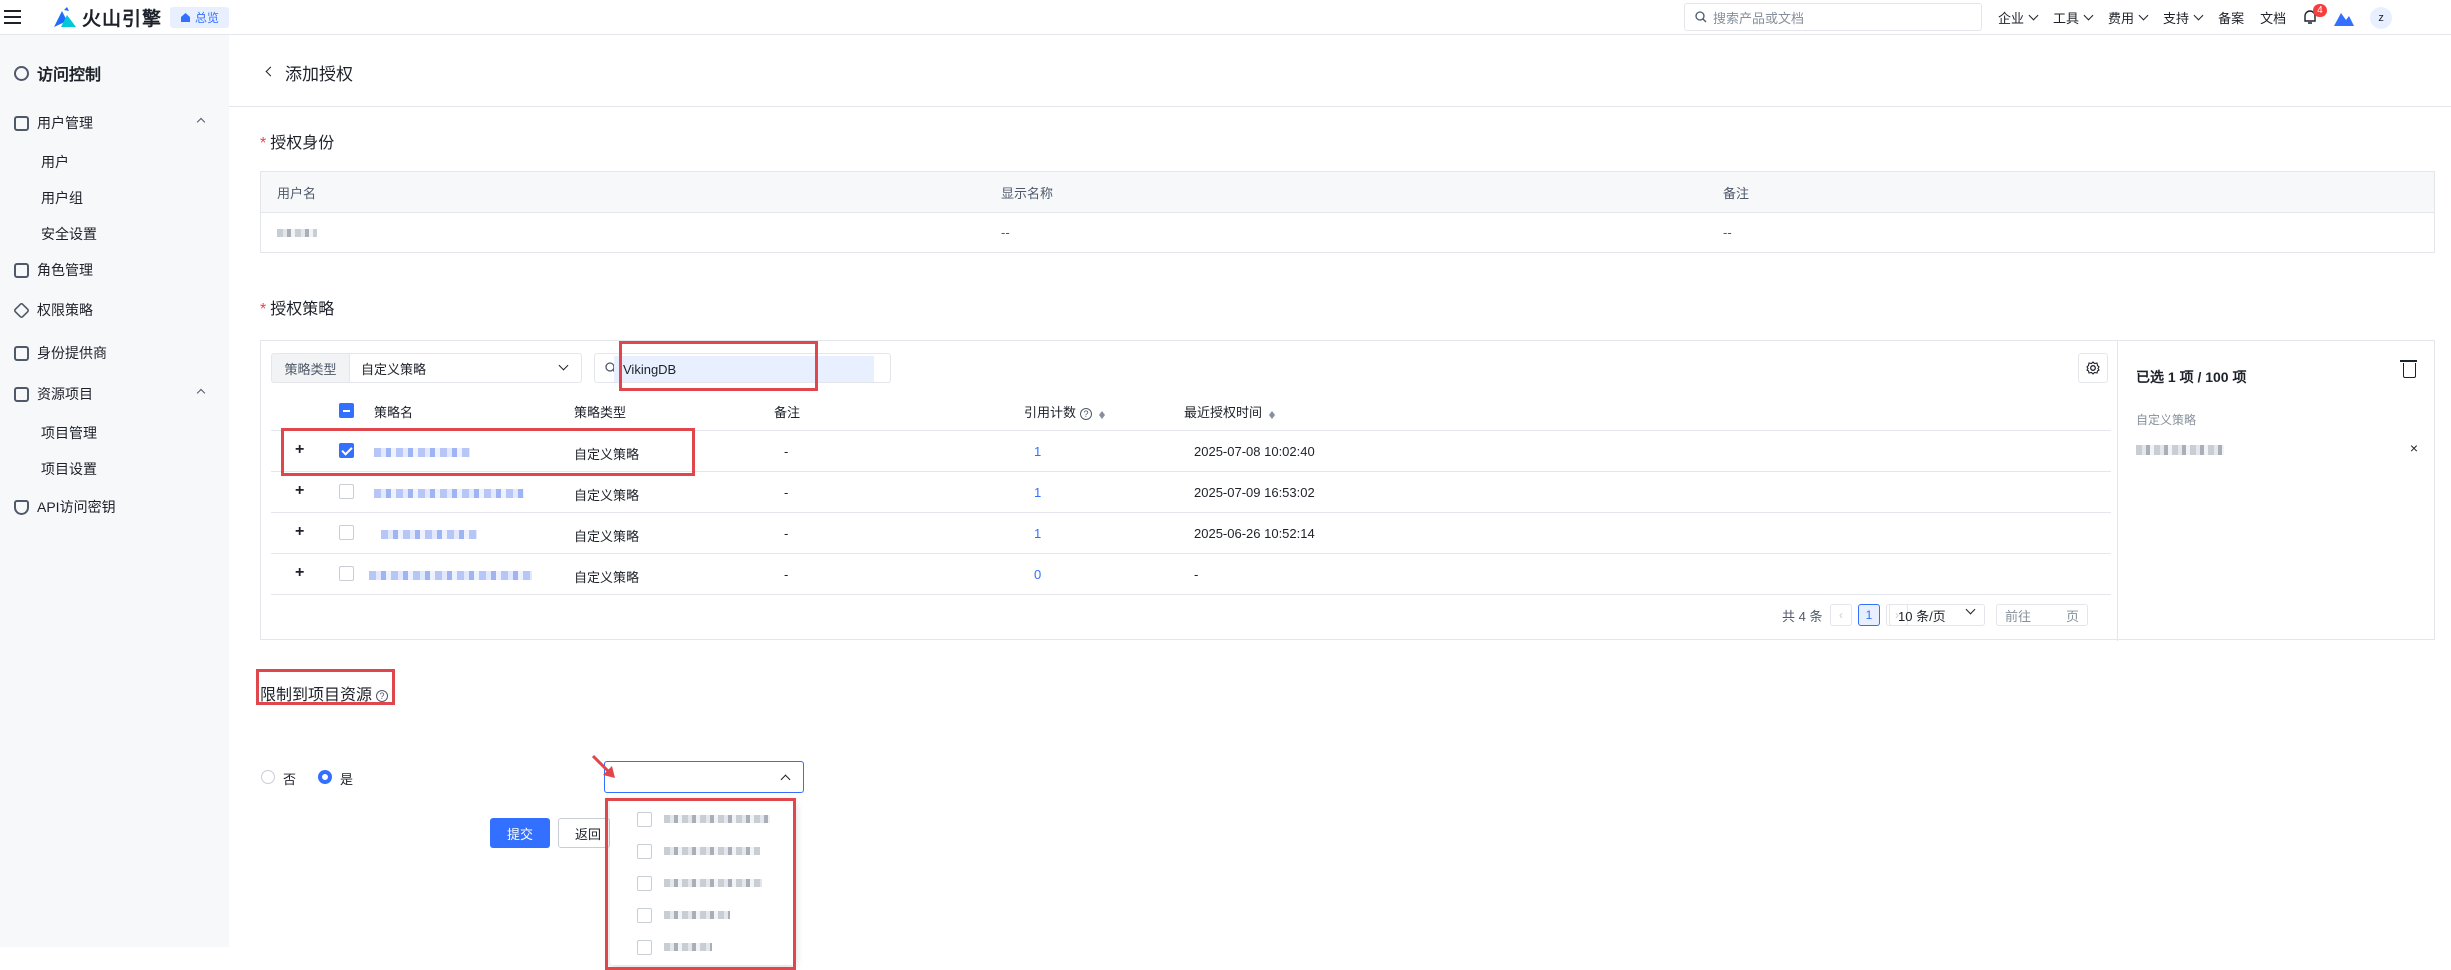  I want to click on submit-button: 提交, so click(520, 833).